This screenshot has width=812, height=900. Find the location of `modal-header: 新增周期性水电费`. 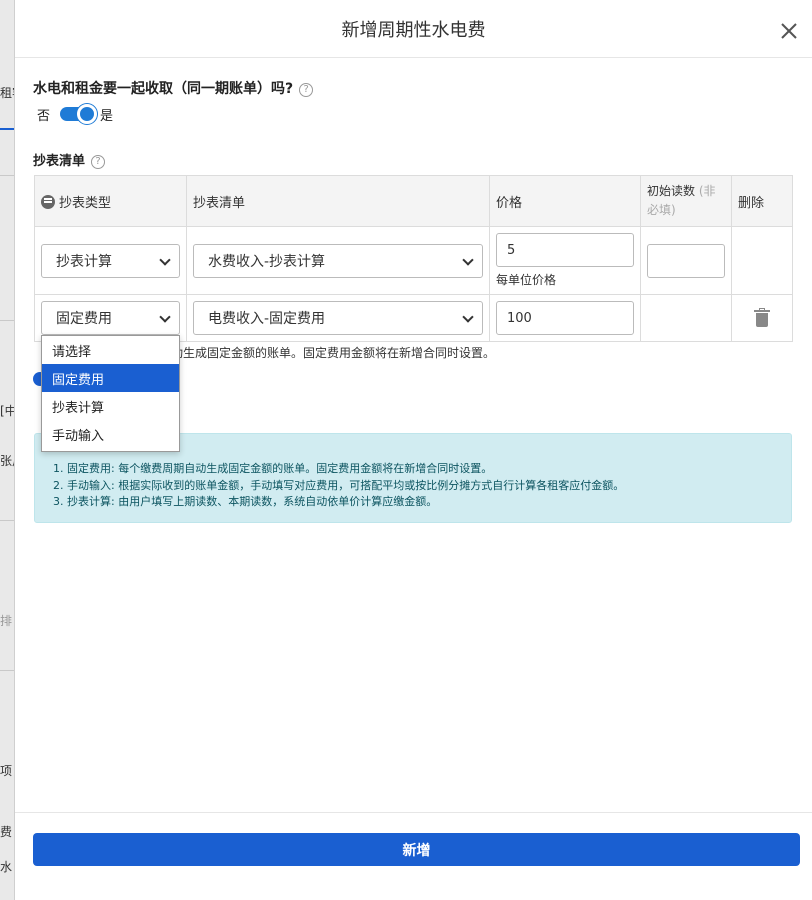

modal-header: 新增周期性水电费 is located at coordinates (413, 29).